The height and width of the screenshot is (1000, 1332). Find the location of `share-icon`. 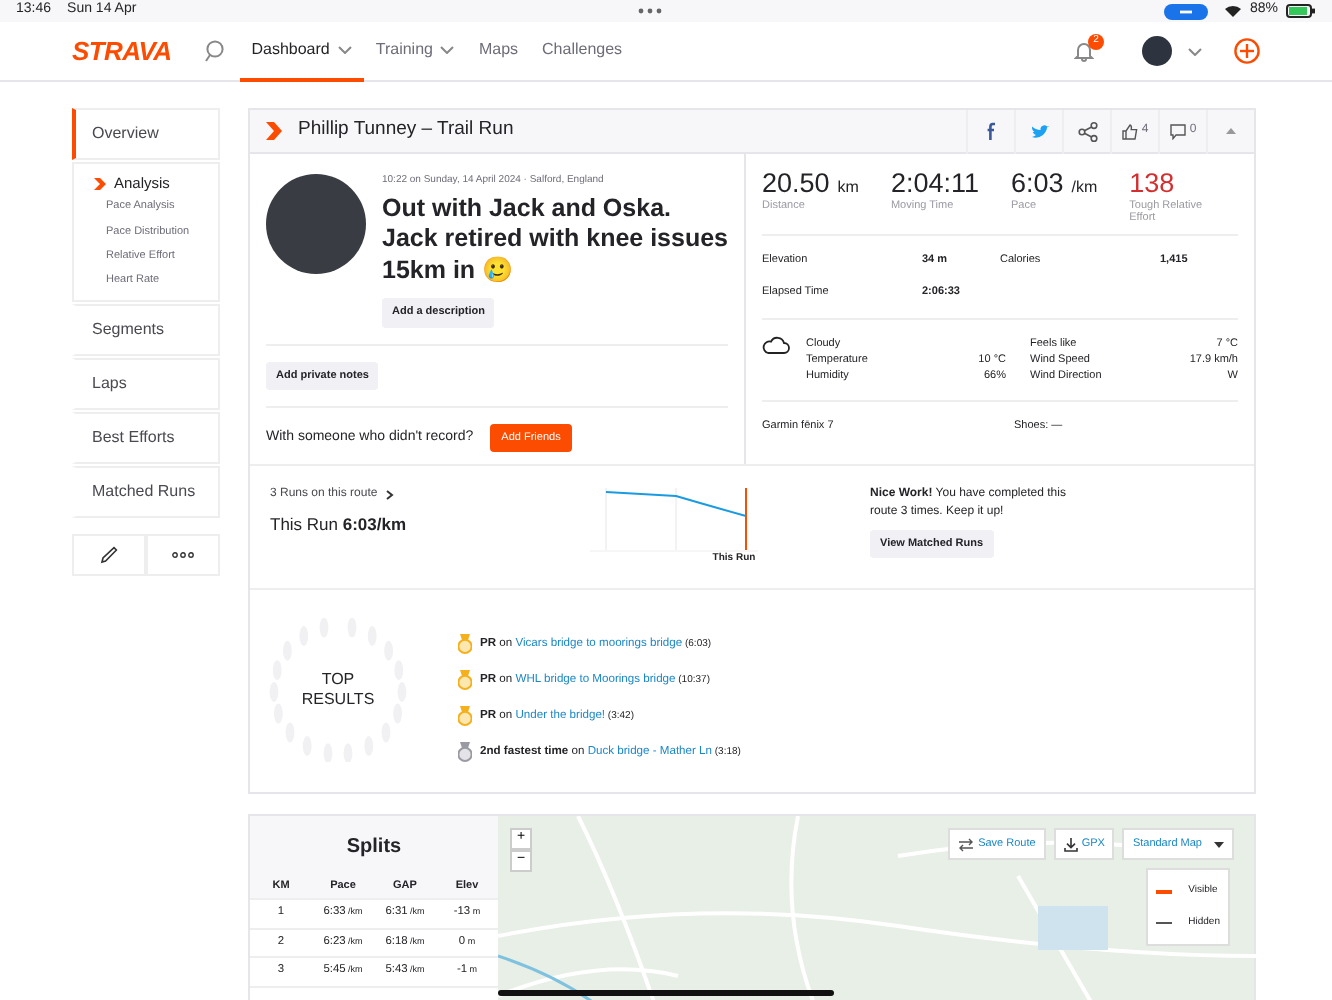

share-icon is located at coordinates (1087, 131).